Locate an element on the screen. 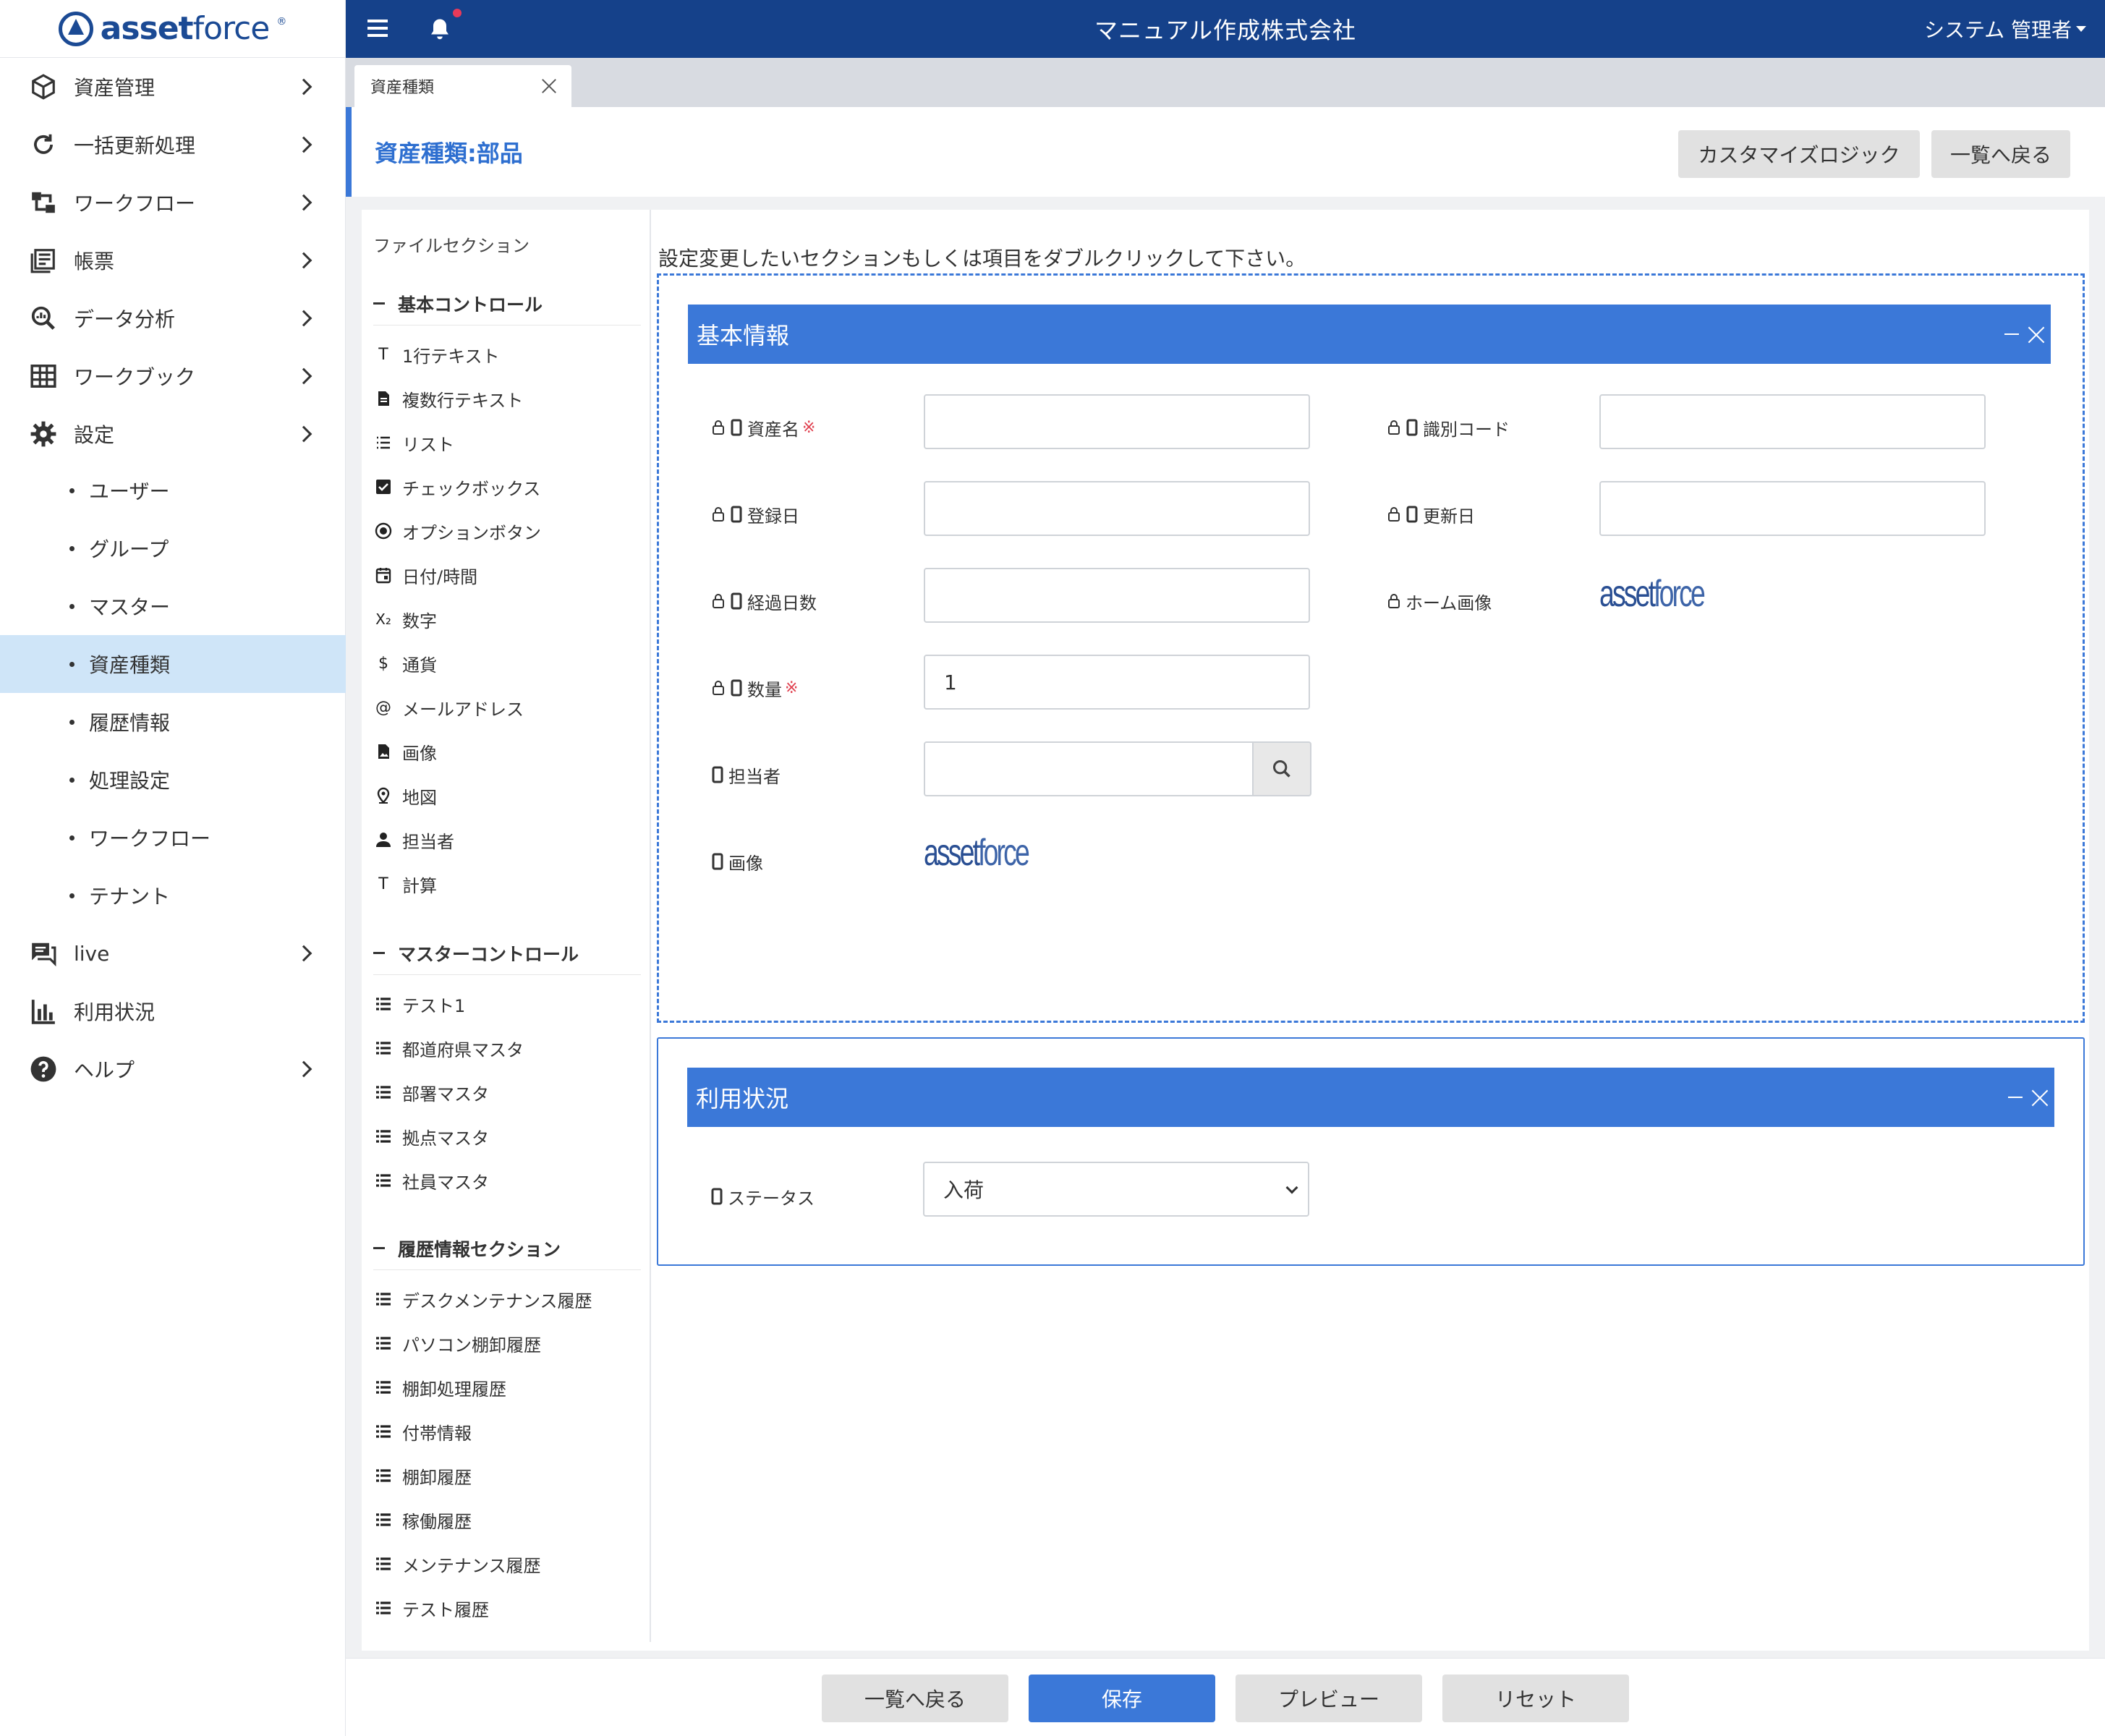  palette-item-history: 付帯情報 is located at coordinates (423, 1431).